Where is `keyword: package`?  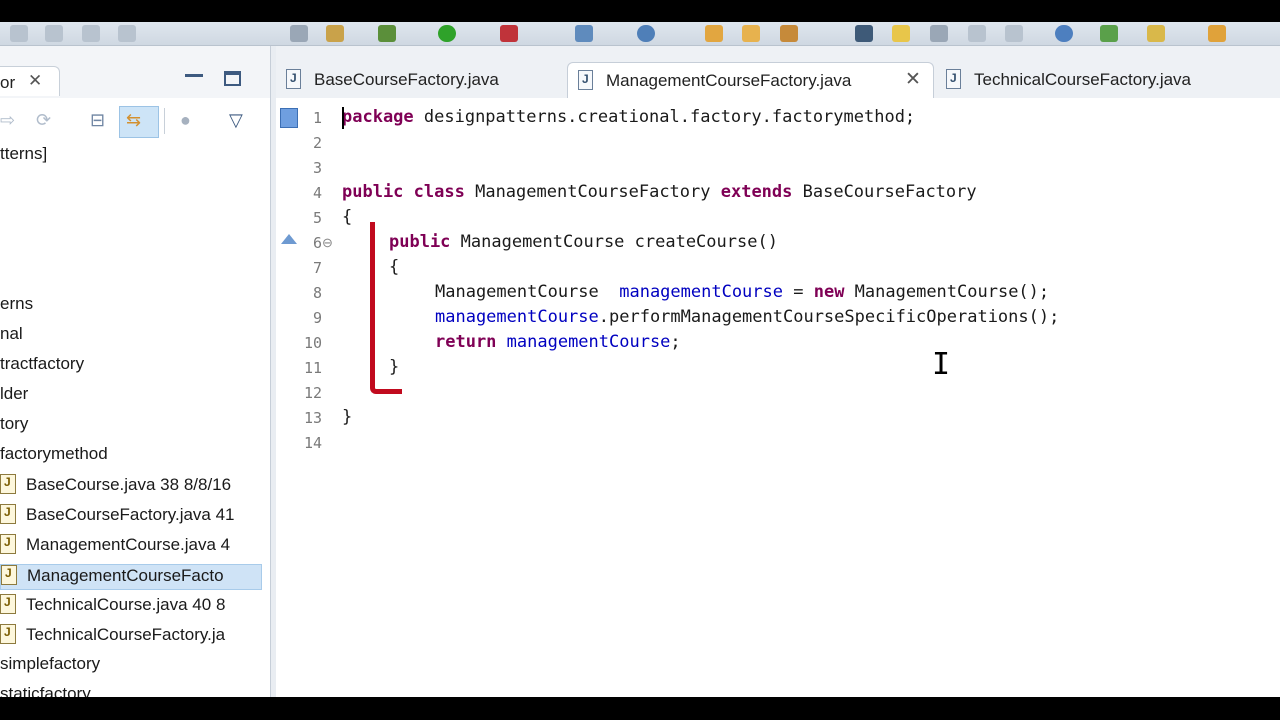 keyword: package is located at coordinates (378, 117).